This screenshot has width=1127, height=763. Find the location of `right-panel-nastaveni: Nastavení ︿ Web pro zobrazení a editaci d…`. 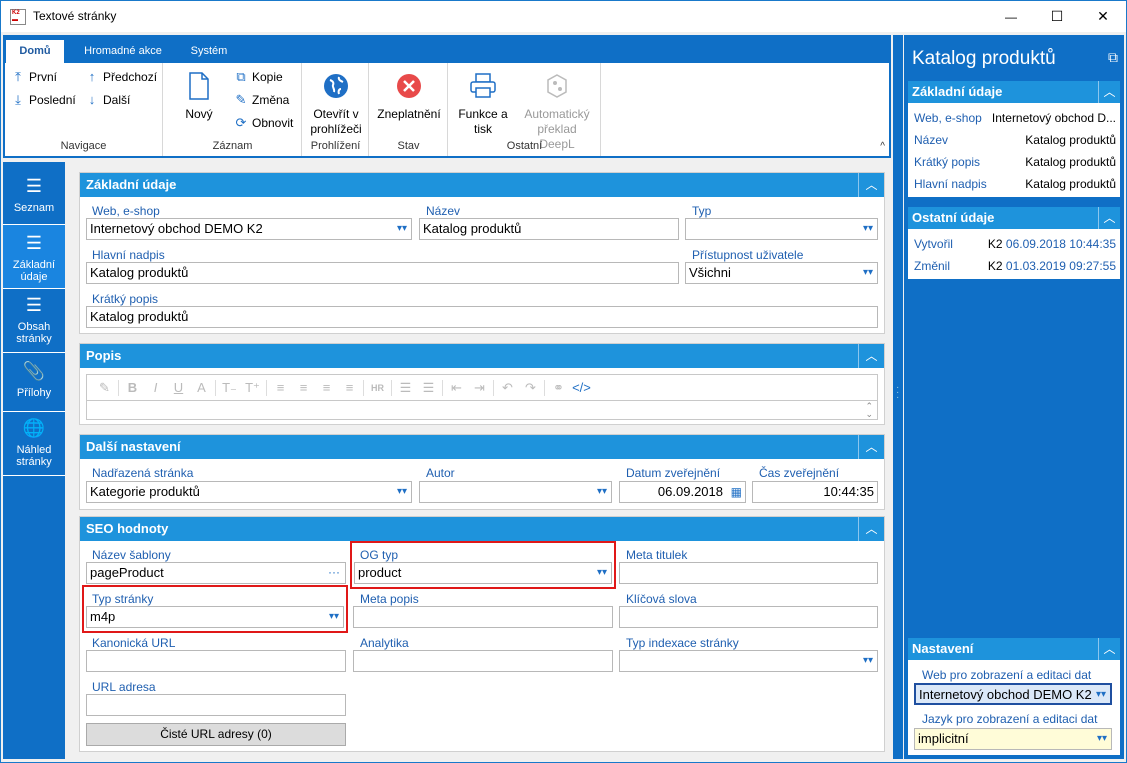

right-panel-nastaveni: Nastavení ︿ Web pro zobrazení a editaci d… is located at coordinates (1014, 696).